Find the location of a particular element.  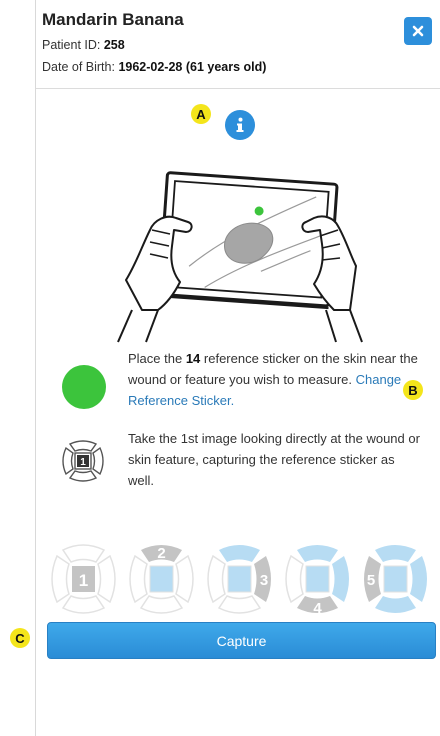

patient-id-value: 258 is located at coordinates (114, 45).